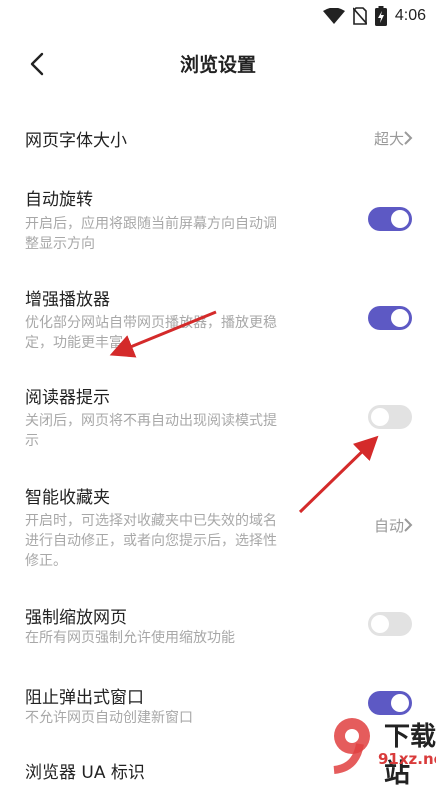  I want to click on page-title: 浏览设置, so click(217, 65).